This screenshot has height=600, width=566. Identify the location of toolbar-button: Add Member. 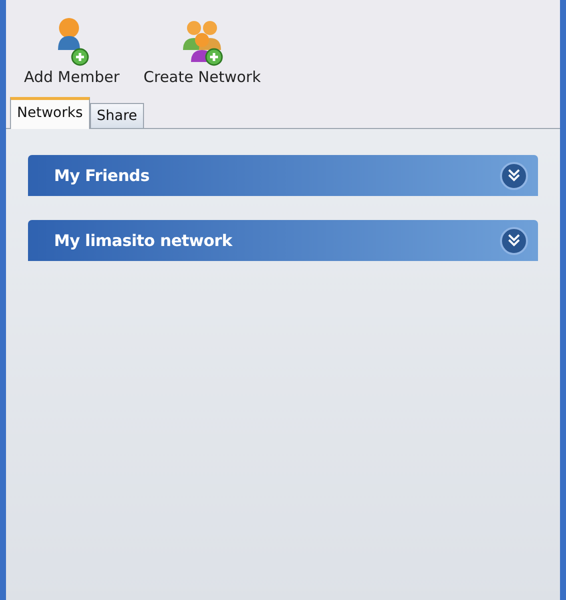
(72, 54).